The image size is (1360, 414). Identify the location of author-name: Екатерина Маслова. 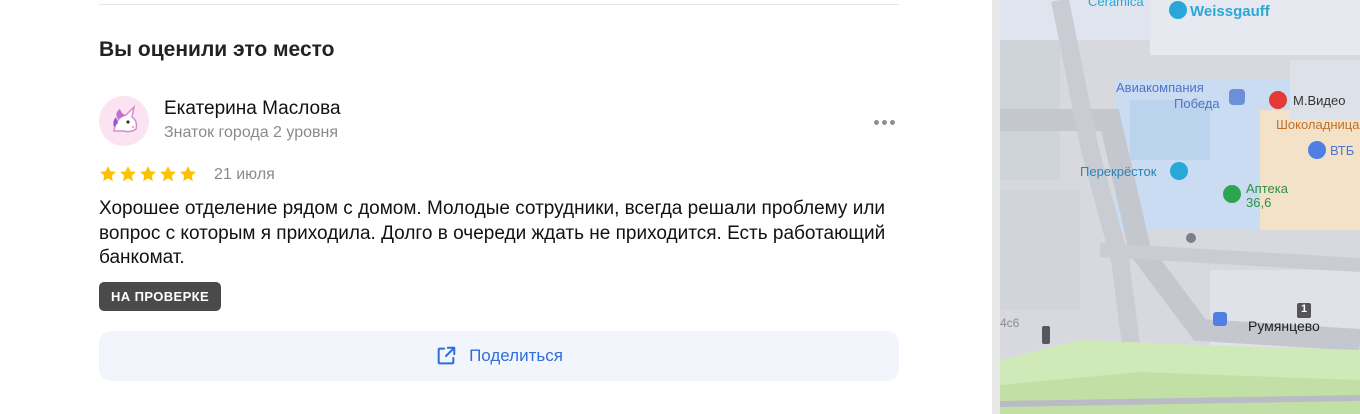
(252, 109).